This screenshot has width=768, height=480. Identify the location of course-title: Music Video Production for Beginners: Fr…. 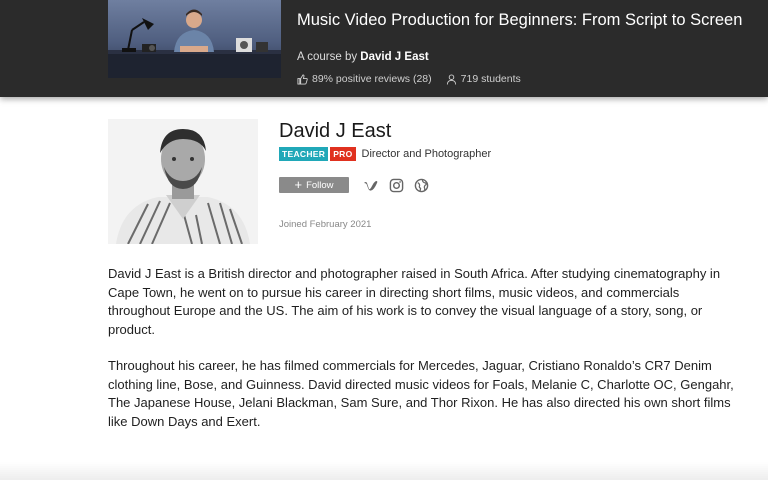
(522, 20).